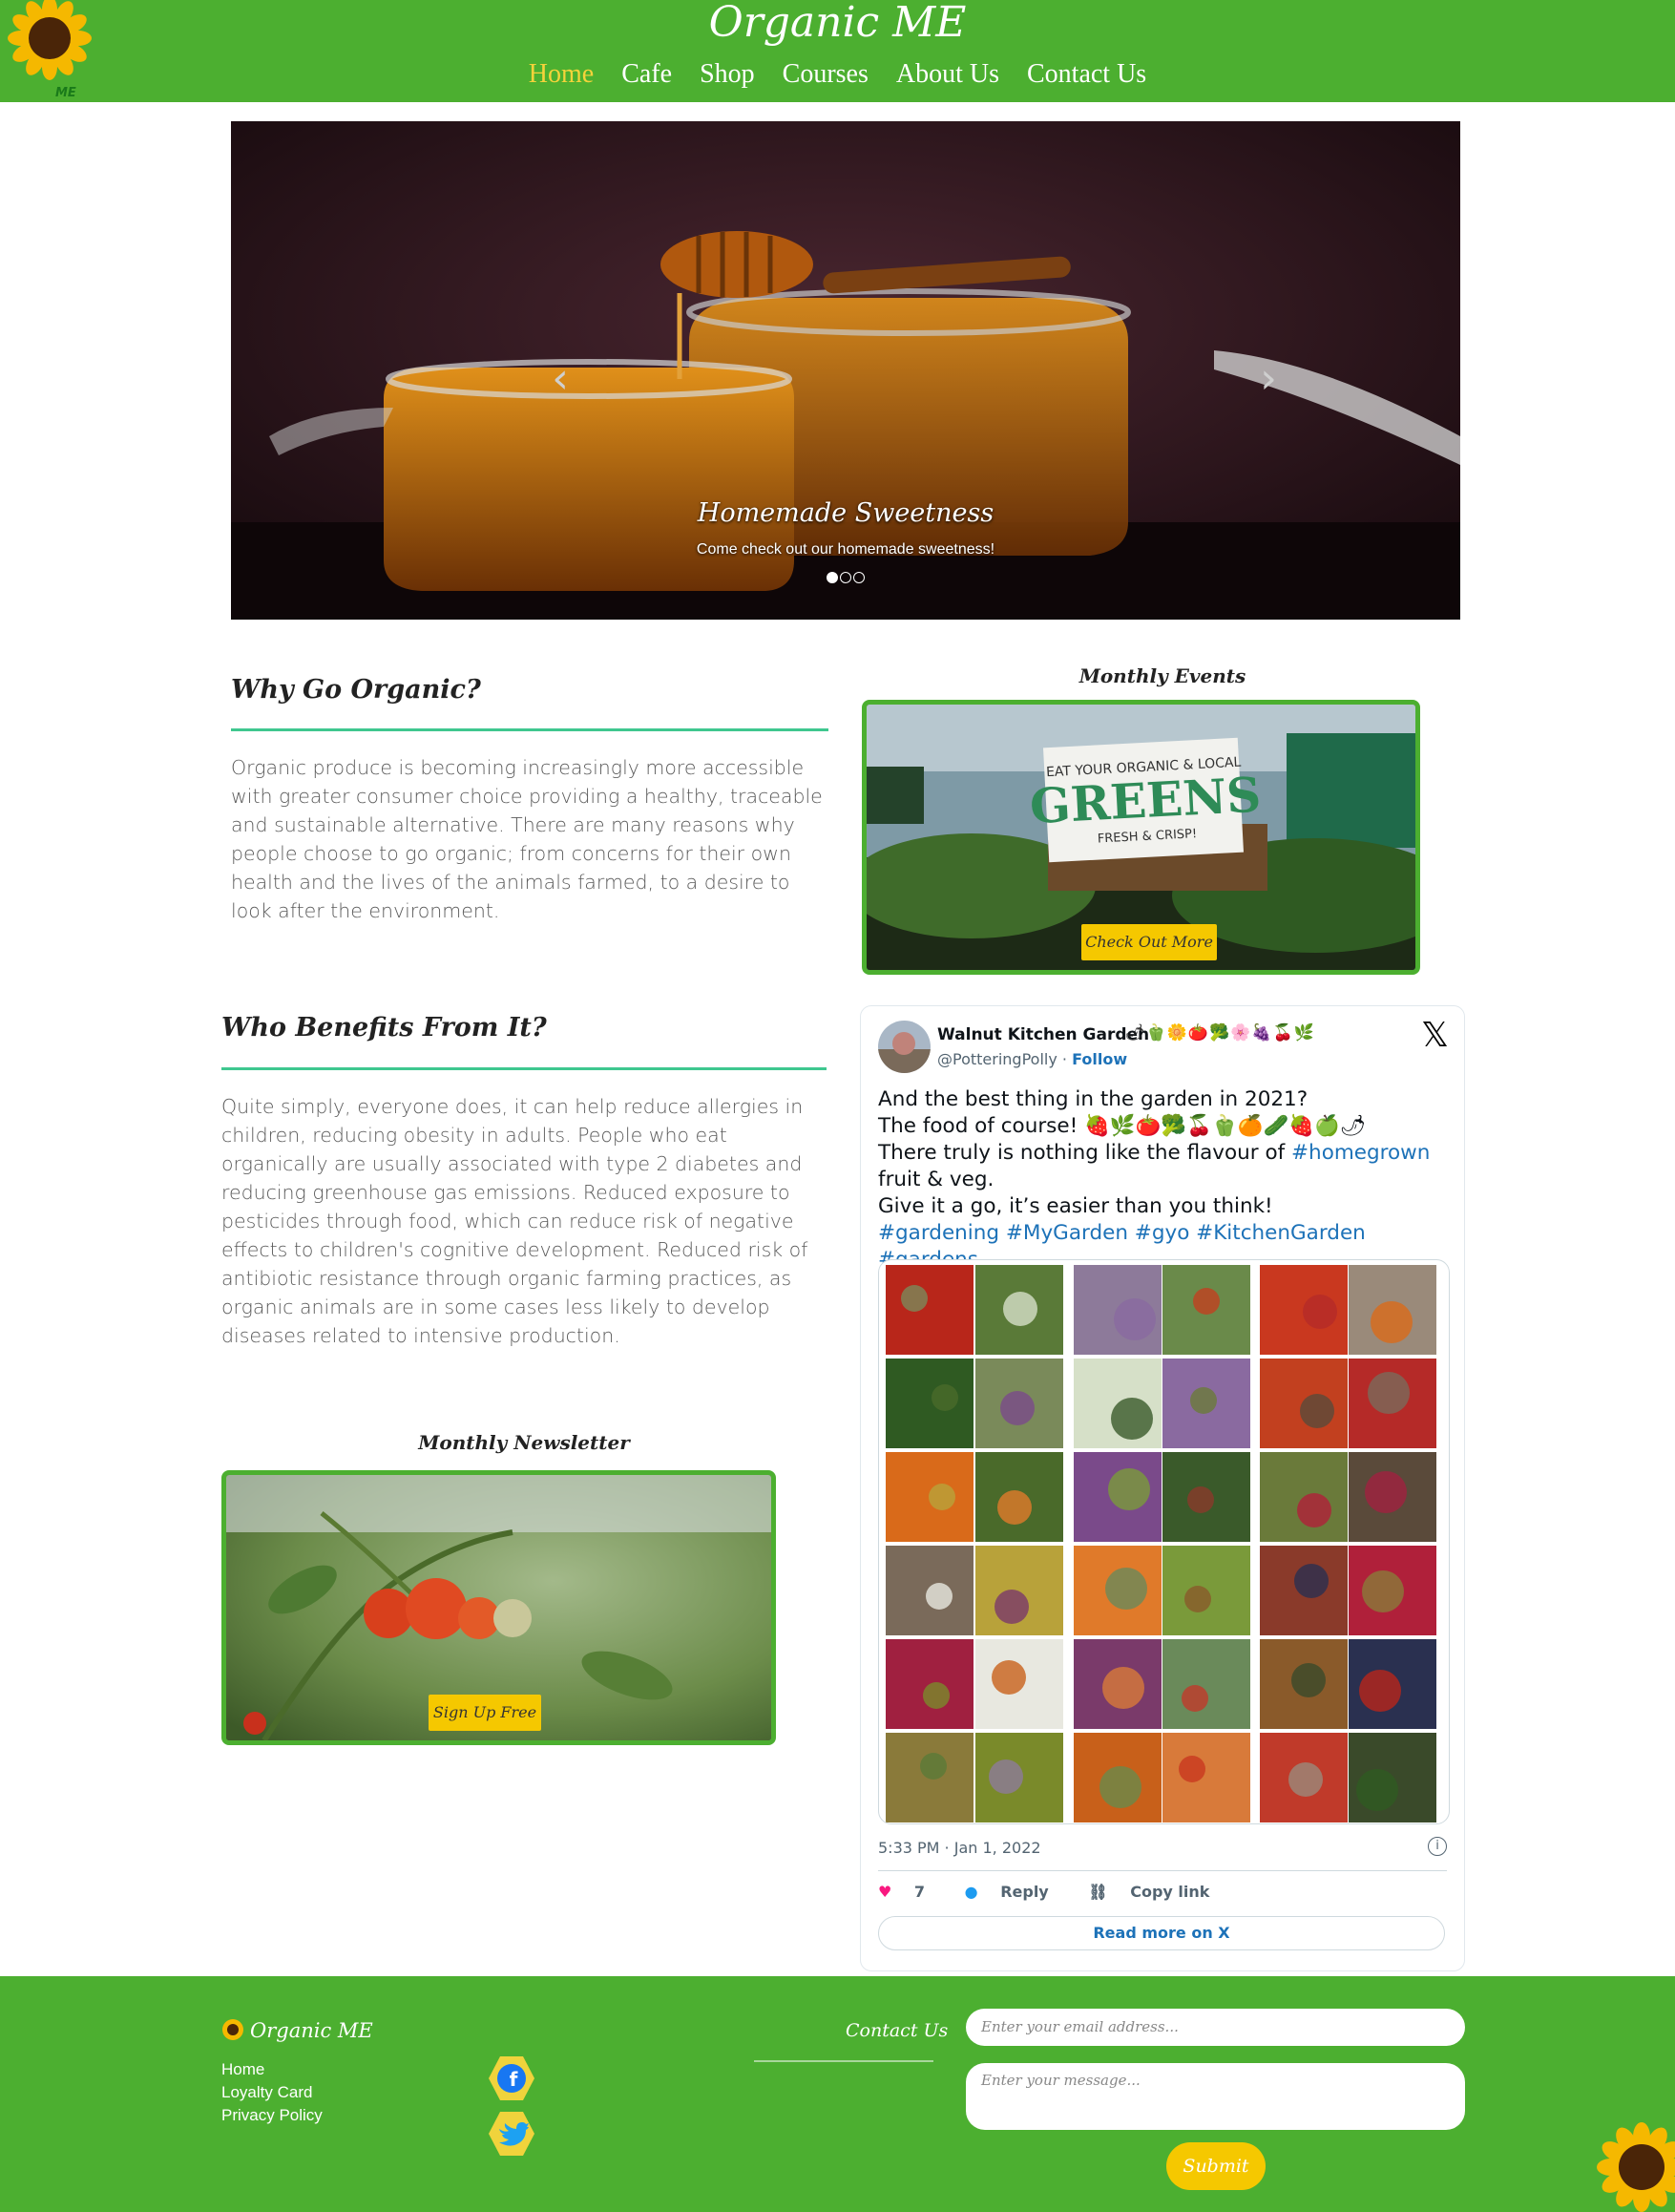  I want to click on footer-contact-divider, so click(843, 2061).